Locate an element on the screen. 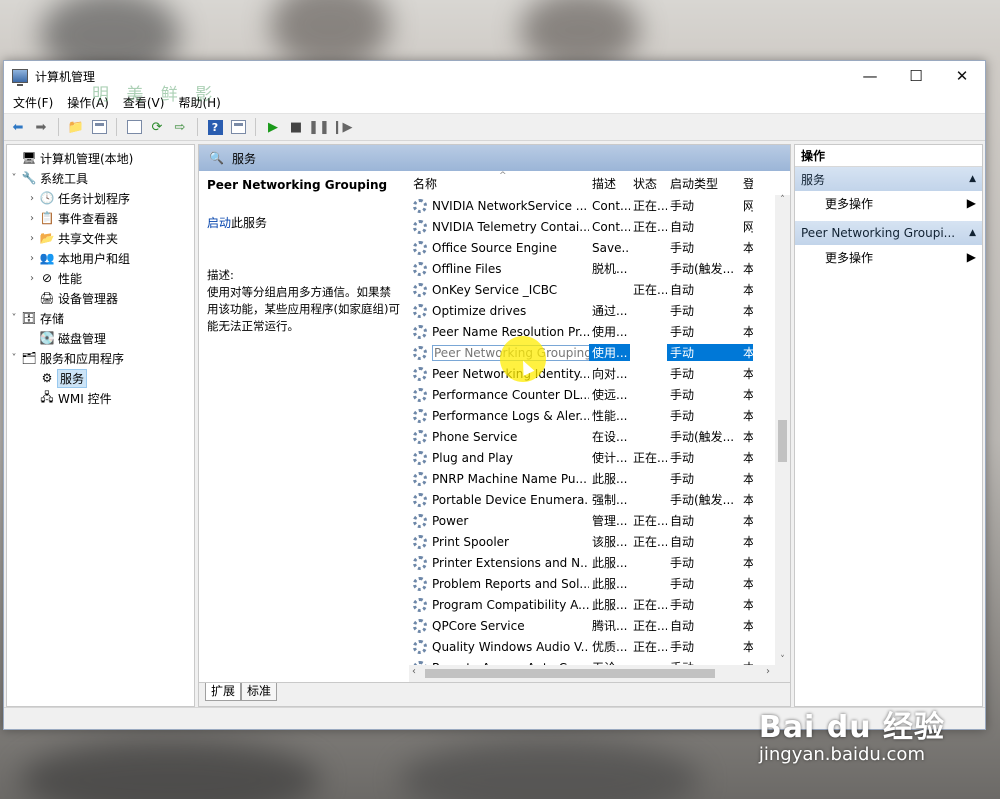  column-header-startup-type: 启动类型 is located at coordinates (704, 183).